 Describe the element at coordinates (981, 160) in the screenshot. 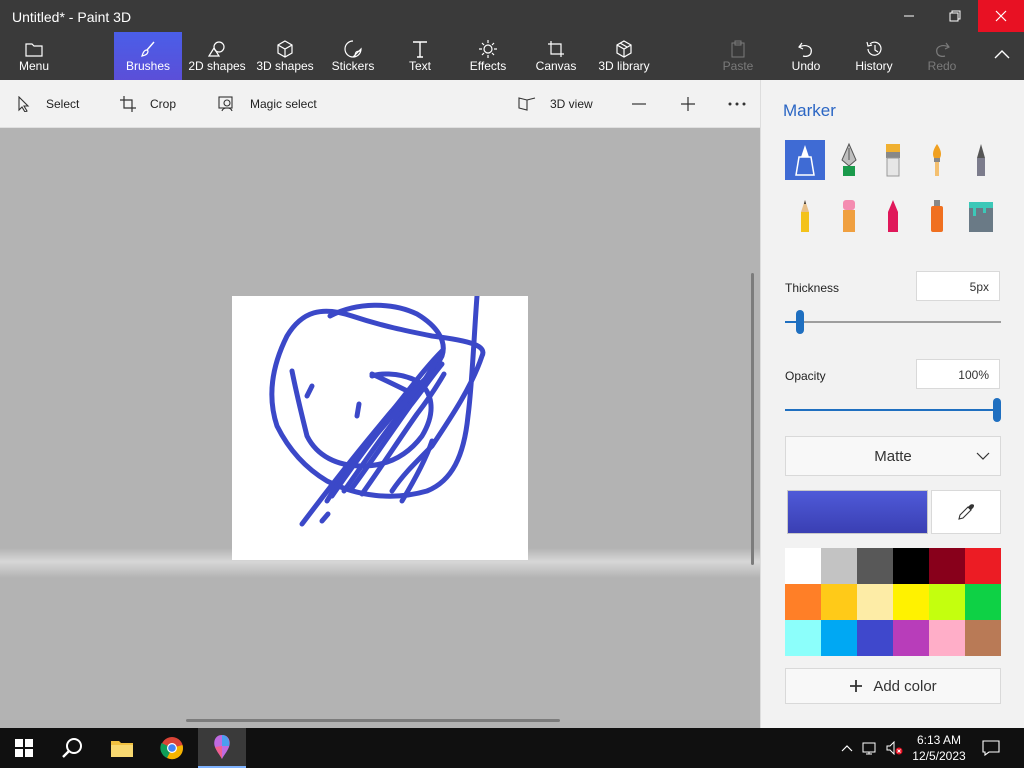

I see `pixel-pen-tool` at that location.